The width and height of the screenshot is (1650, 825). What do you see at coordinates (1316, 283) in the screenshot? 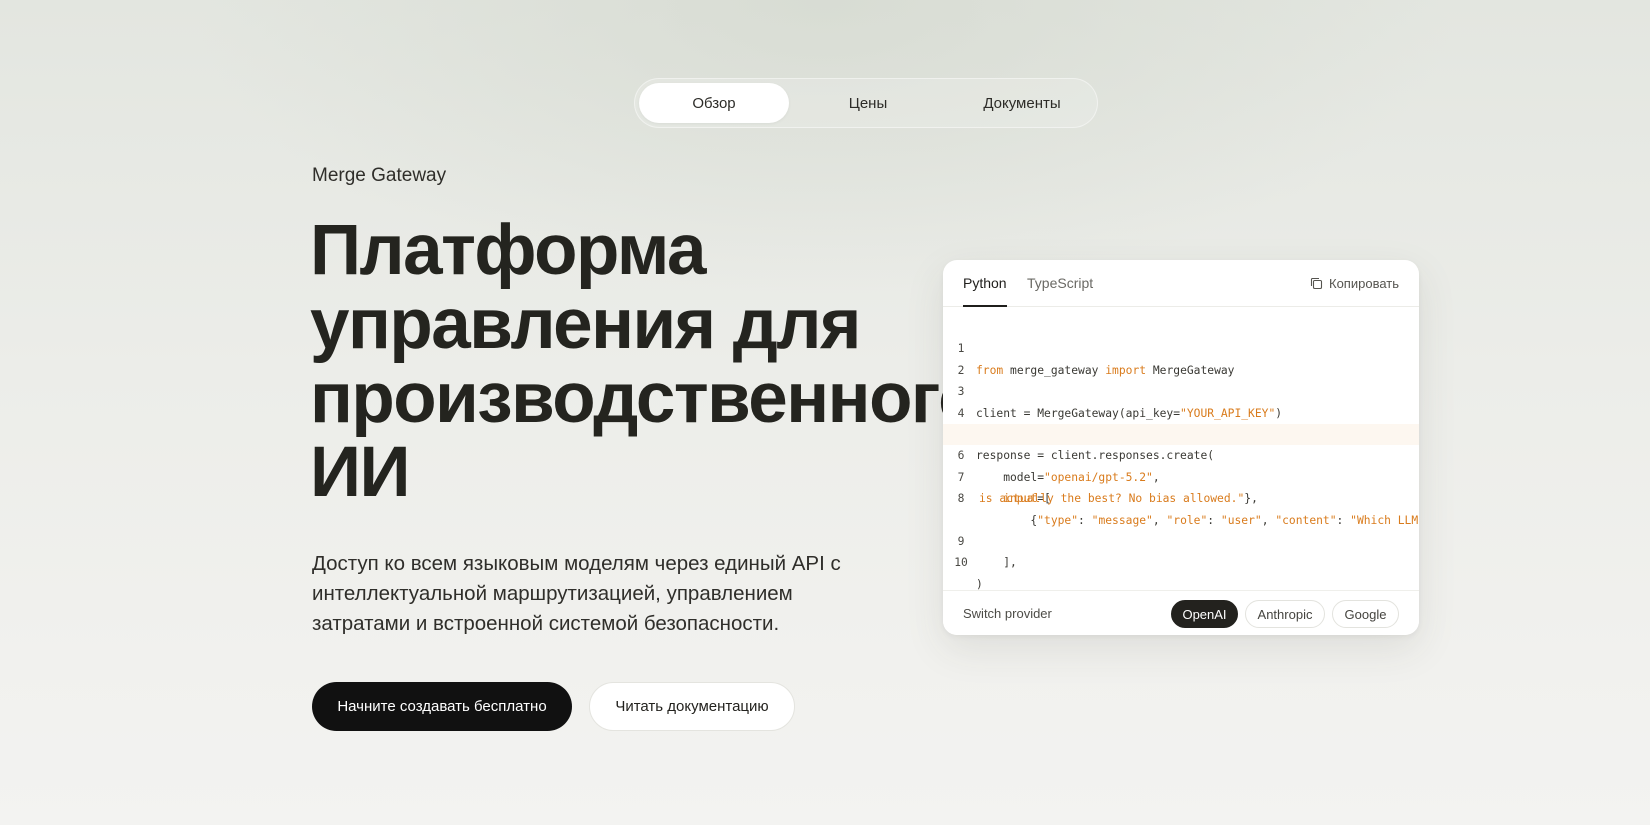
I see `copy-icon` at bounding box center [1316, 283].